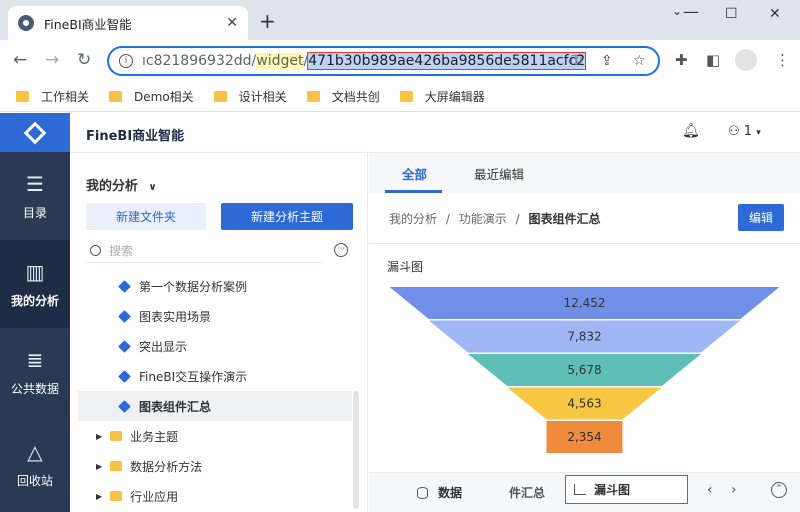 This screenshot has width=800, height=512. Describe the element at coordinates (341, 250) in the screenshot. I see `more-options-icon: ···` at that location.